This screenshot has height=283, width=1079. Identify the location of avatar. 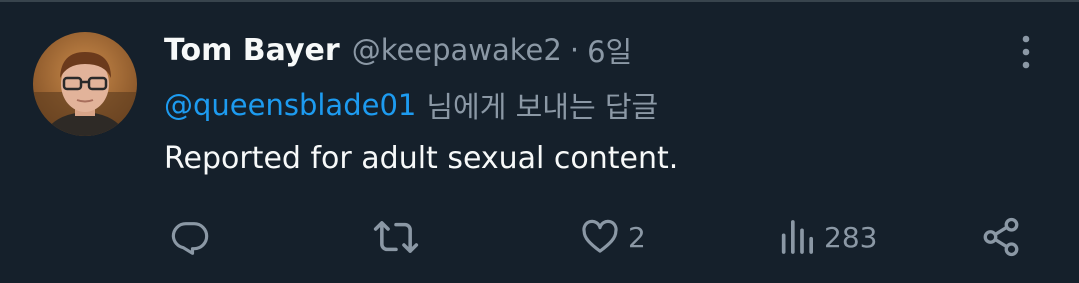
(85, 84).